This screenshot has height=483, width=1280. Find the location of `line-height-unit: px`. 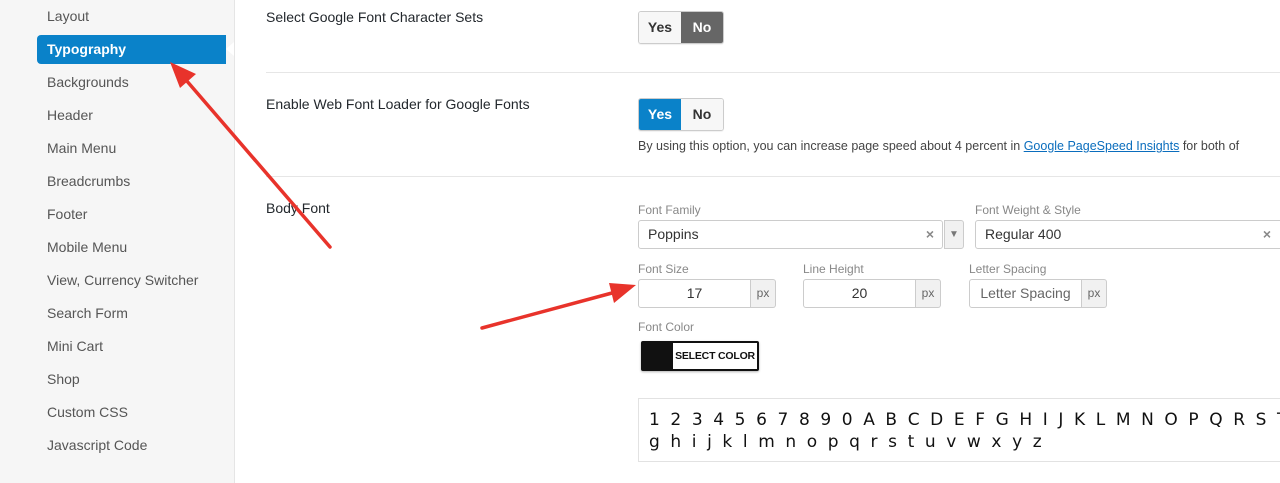

line-height-unit: px is located at coordinates (928, 293).